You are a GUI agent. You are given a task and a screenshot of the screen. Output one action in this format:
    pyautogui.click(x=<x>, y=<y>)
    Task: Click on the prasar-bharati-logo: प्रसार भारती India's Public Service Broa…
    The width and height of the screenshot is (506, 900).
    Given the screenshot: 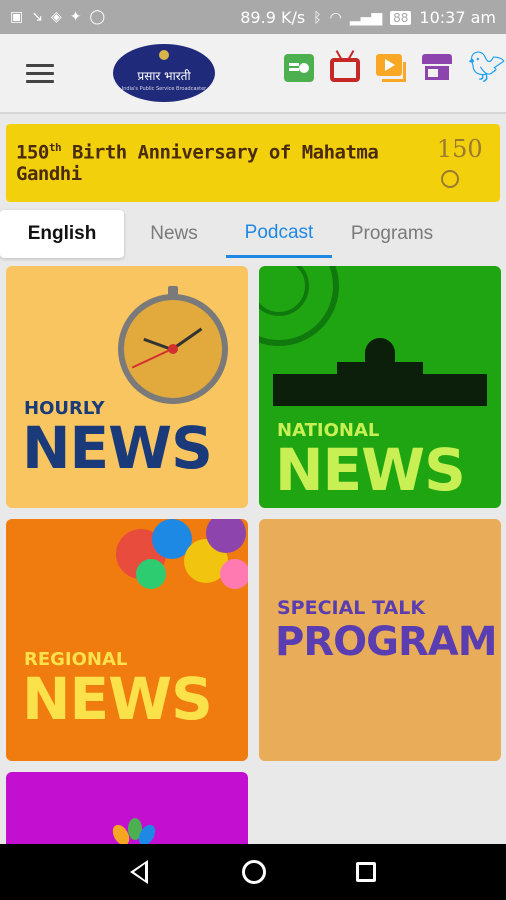 What is the action you would take?
    pyautogui.click(x=164, y=73)
    